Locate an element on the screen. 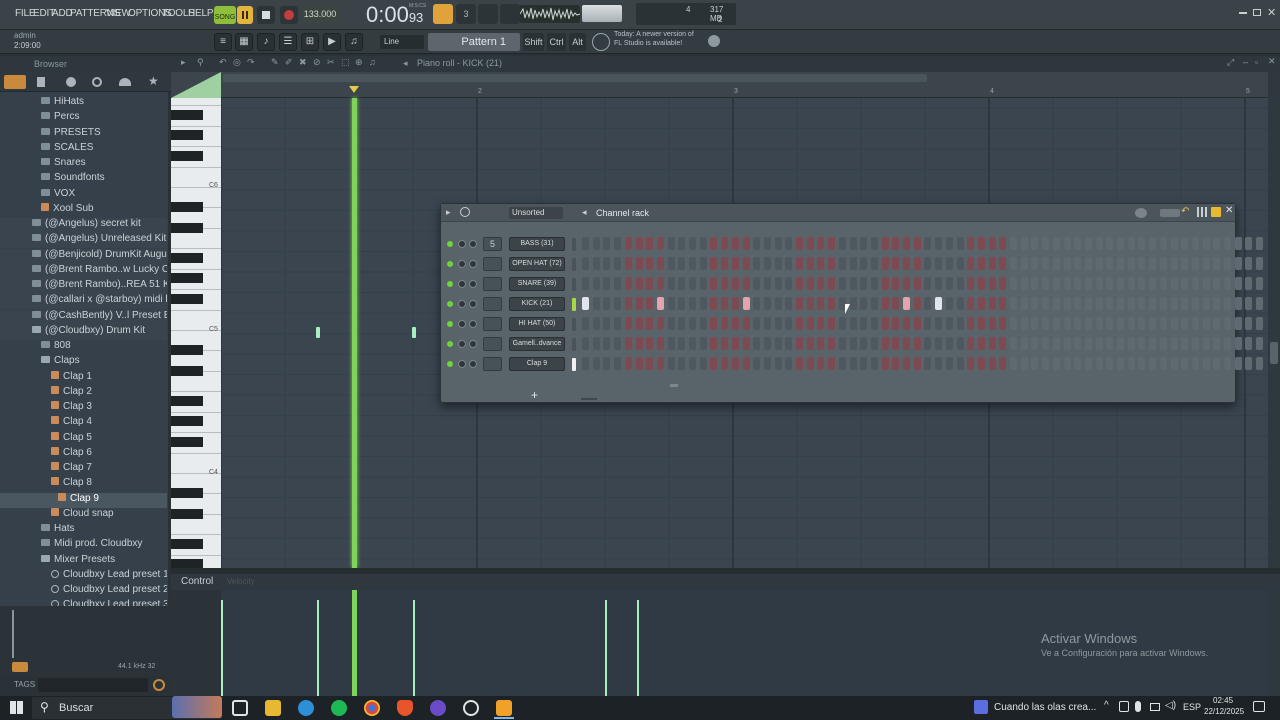  browser-item: (@Angelus) secret kit is located at coordinates (83, 225).